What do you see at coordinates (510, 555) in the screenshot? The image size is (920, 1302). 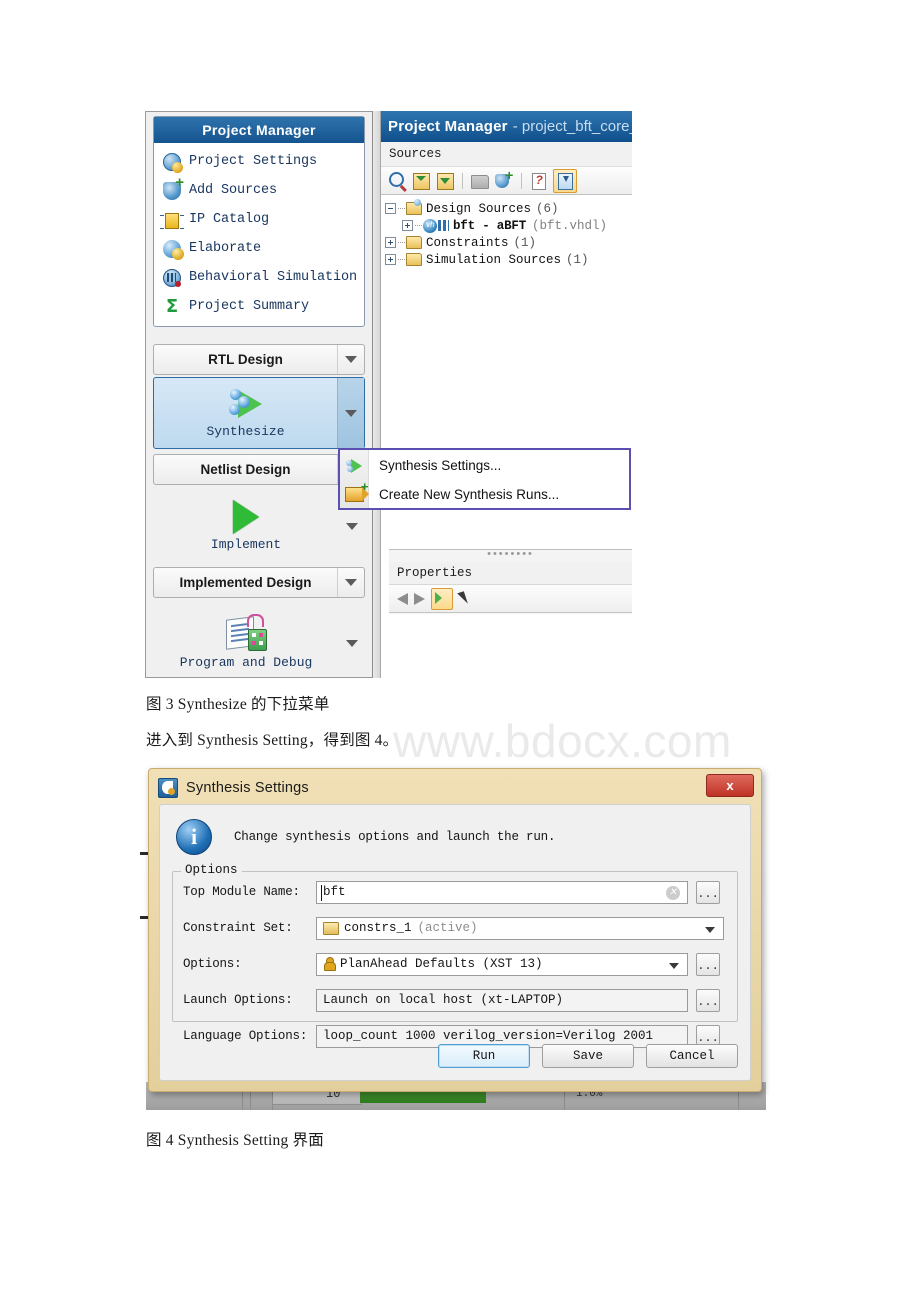 I see `splitter-handle: ••••••••` at bounding box center [510, 555].